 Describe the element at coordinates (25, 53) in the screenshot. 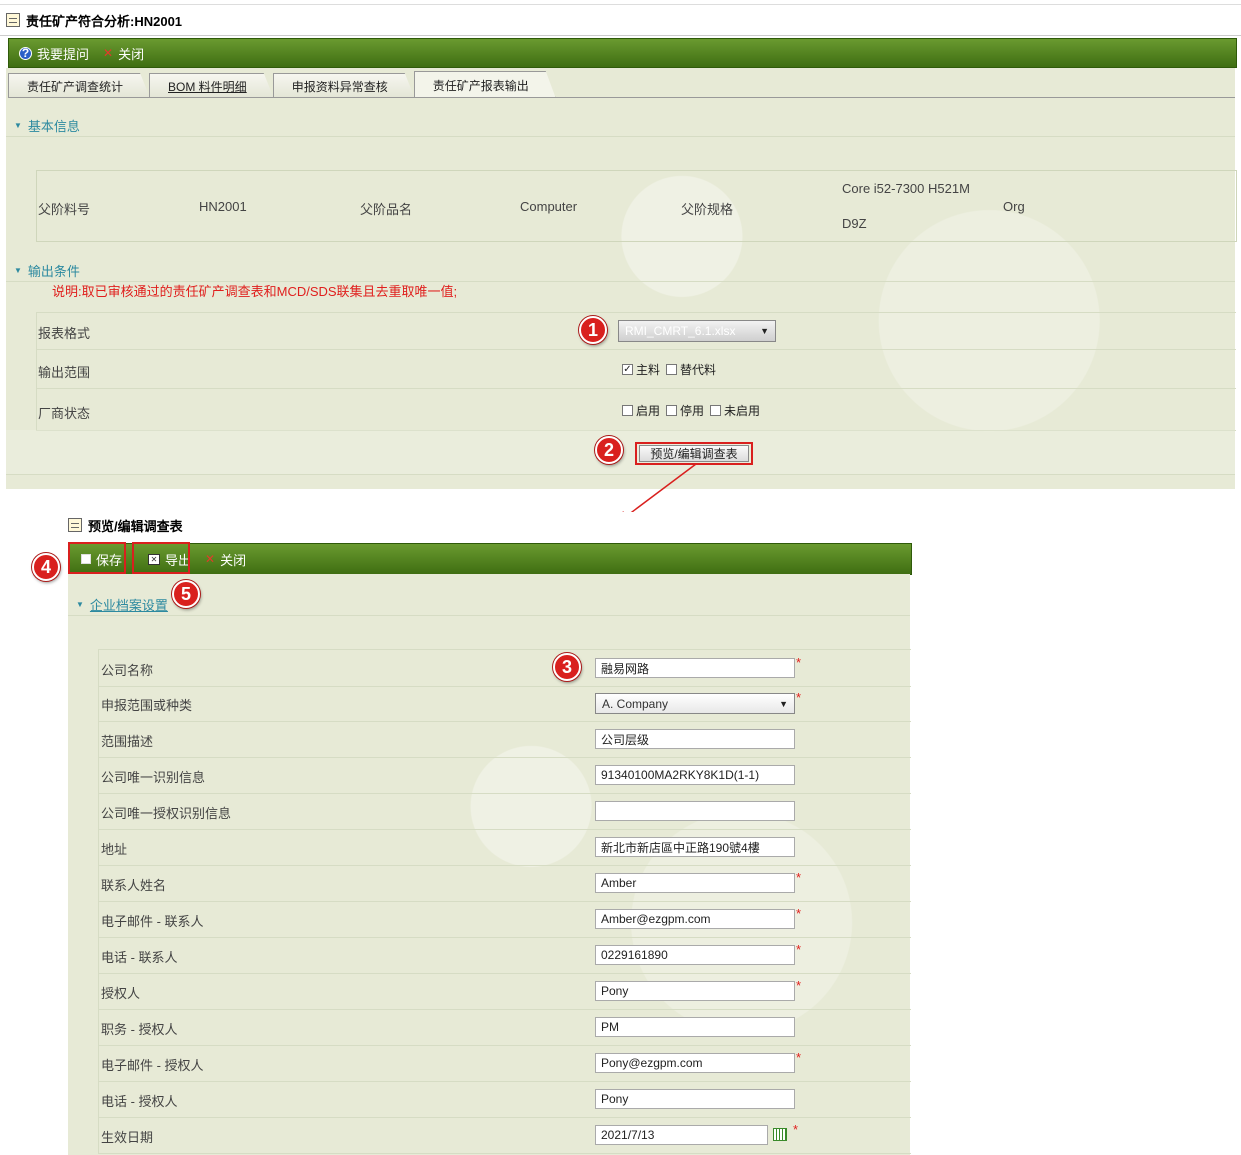

I see `help-icon: ?` at that location.